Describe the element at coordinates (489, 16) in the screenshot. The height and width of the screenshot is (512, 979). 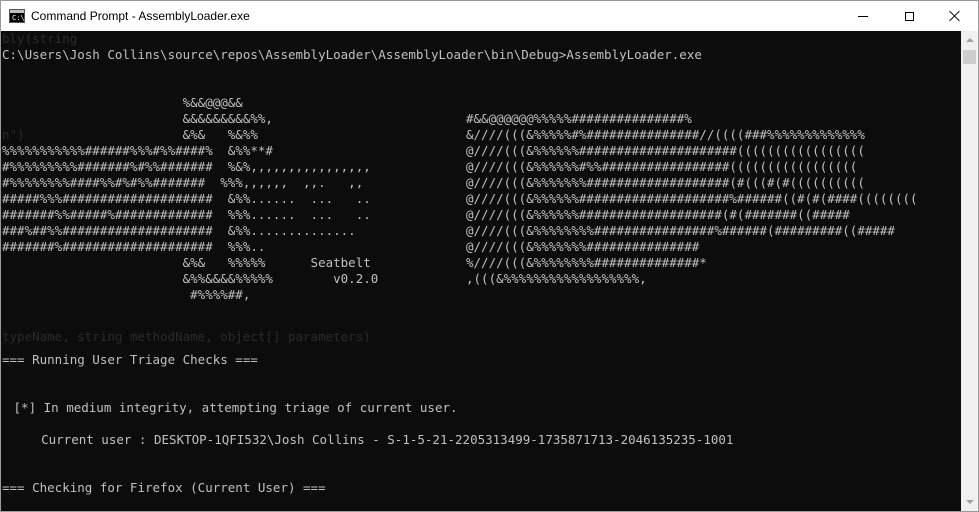
I see `title-bar: C:\_ Command Prompt - AssemblyLoader.exe` at that location.